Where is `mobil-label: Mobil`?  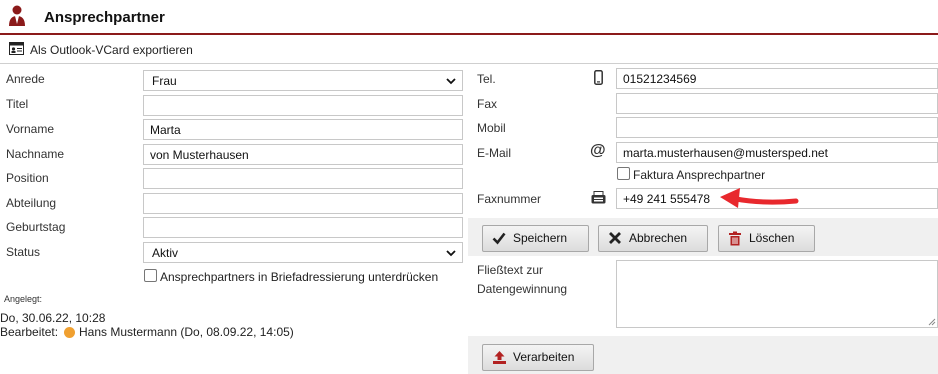 mobil-label: Mobil is located at coordinates (491, 128).